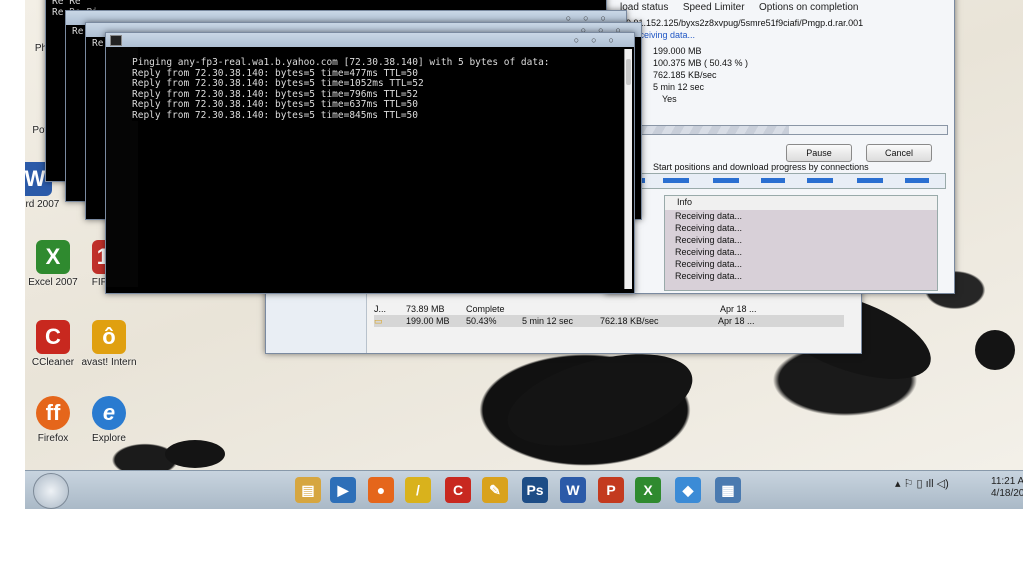 The height and width of the screenshot is (575, 1023). I want to click on desktop-icon-ccleaner: C CCleaner, so click(55, 344).